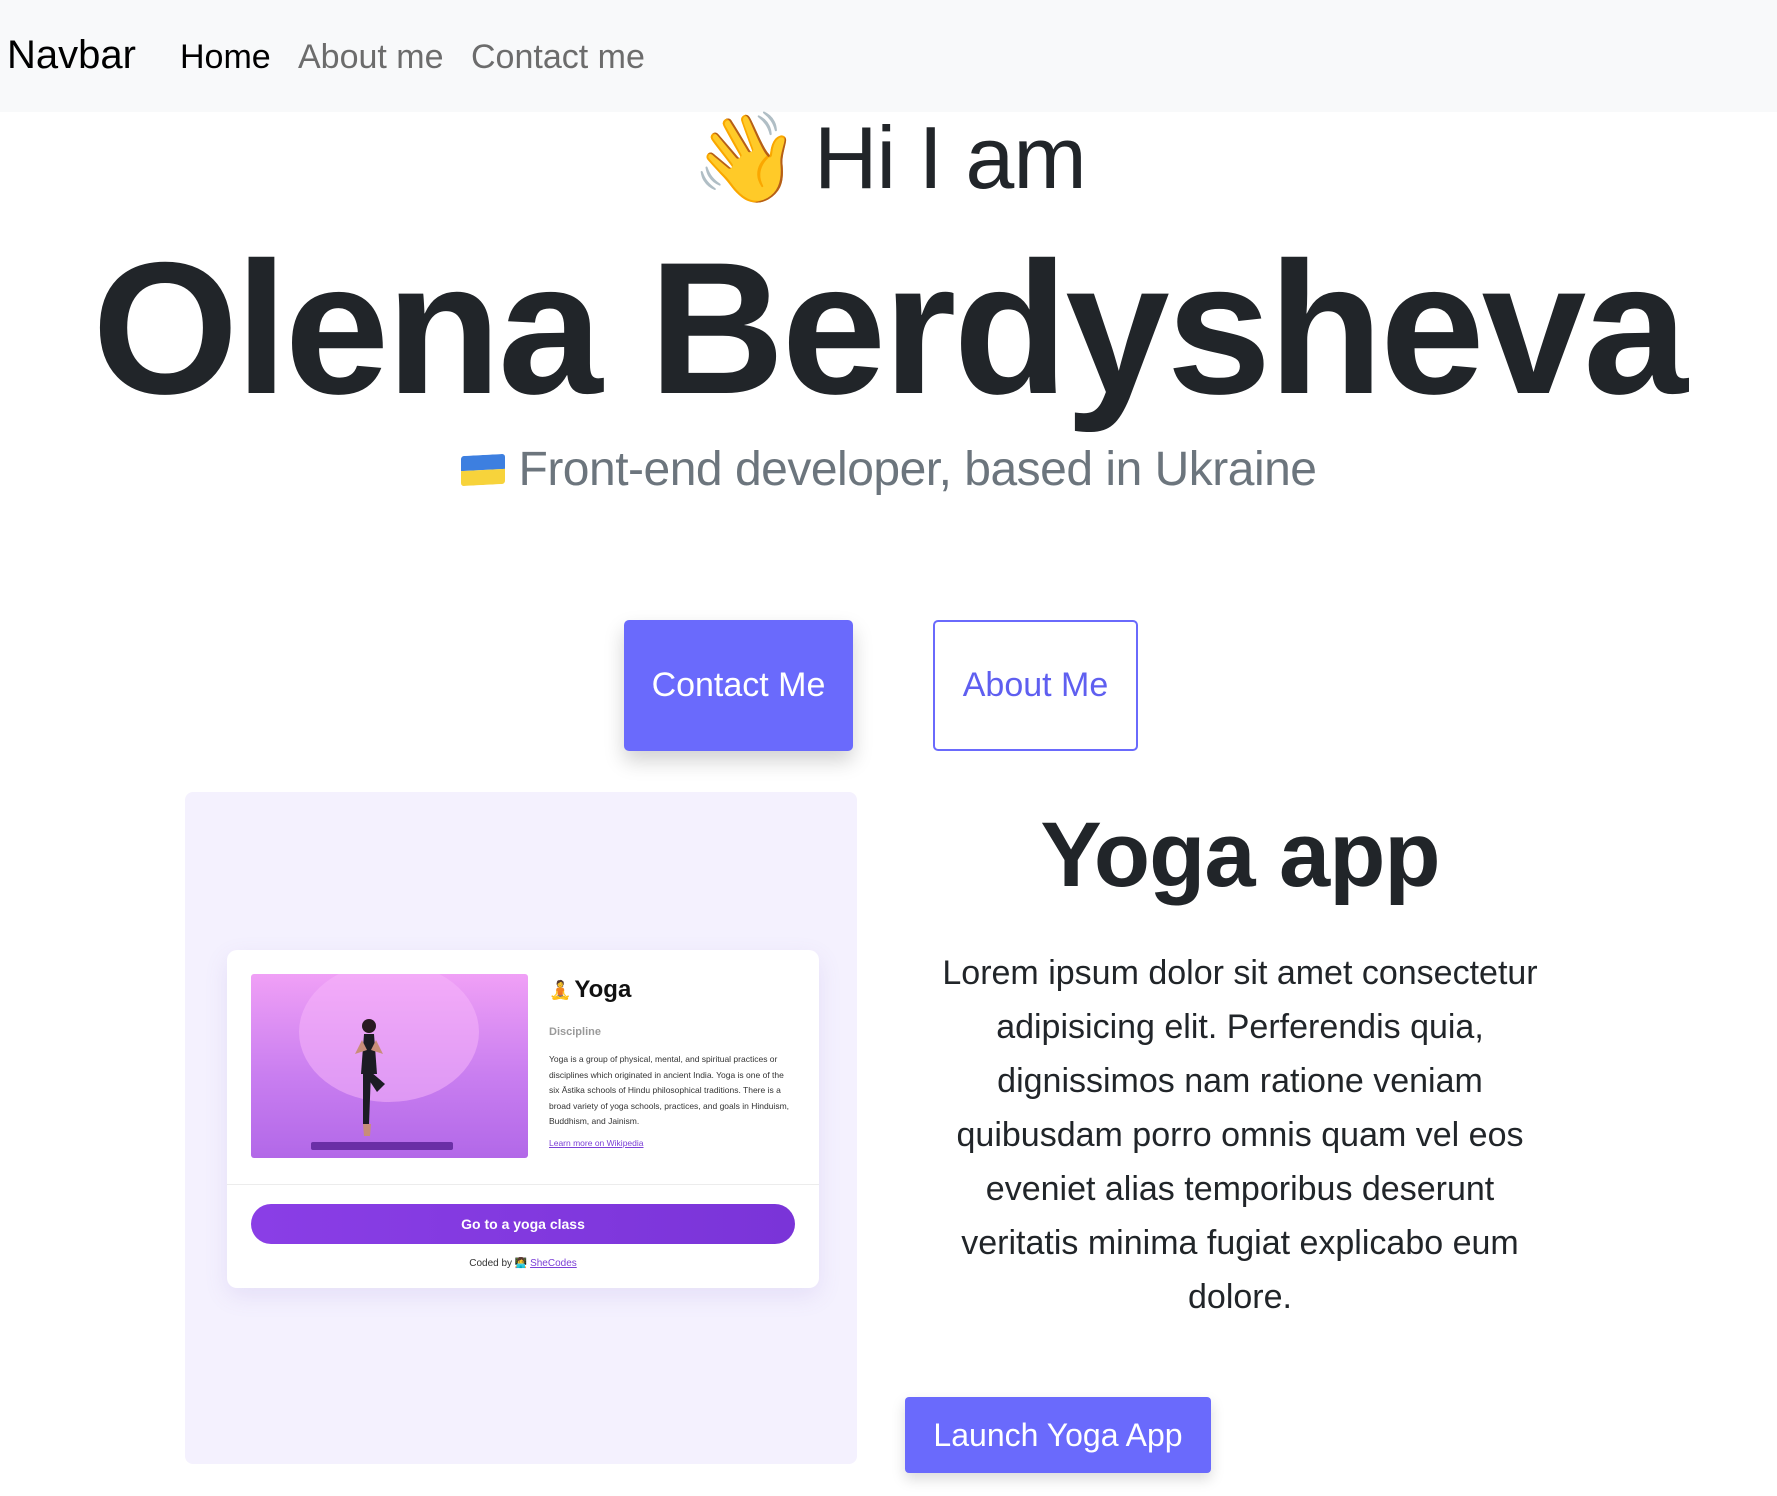 The image size is (1777, 1496). Describe the element at coordinates (1035, 685) in the screenshot. I see `about-me-button: About Me` at that location.